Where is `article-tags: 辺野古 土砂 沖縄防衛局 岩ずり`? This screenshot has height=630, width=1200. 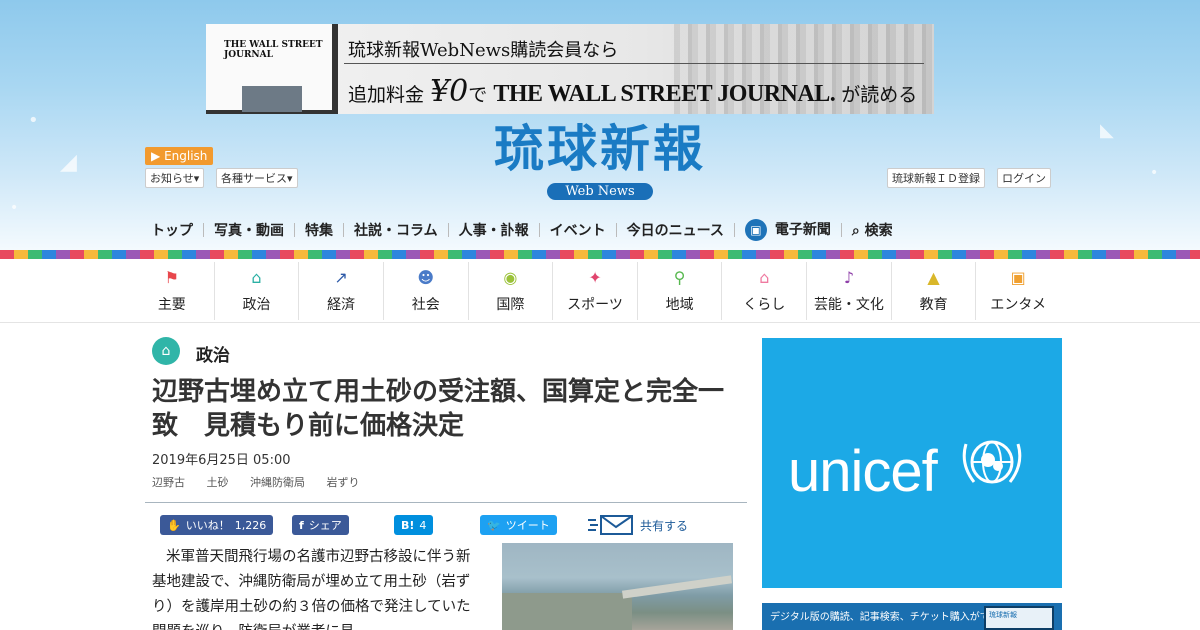 article-tags: 辺野古 土砂 沖縄防衛局 岩ずり is located at coordinates (265, 482).